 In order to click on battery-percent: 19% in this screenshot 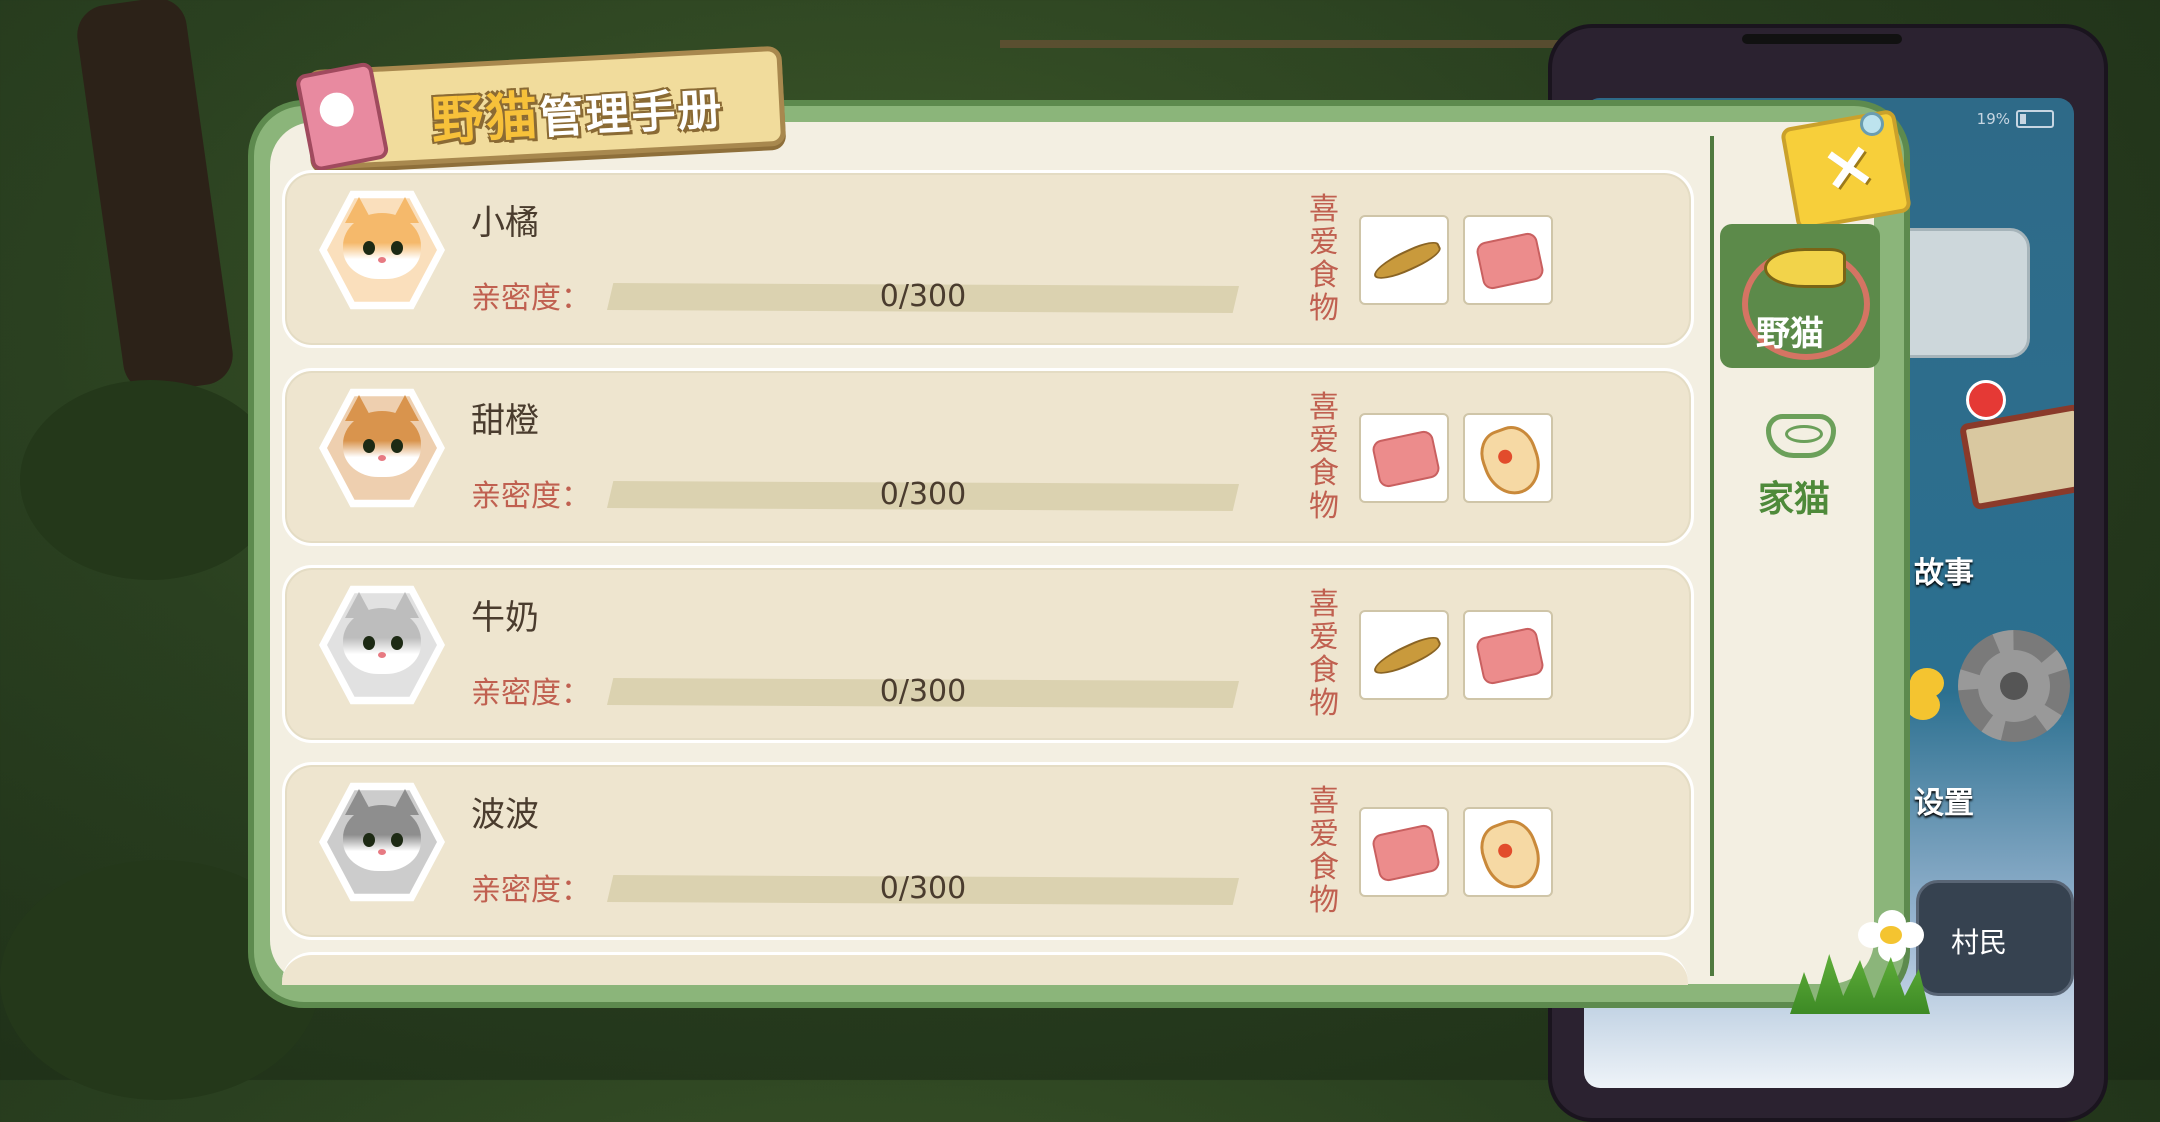, I will do `click(1993, 119)`.